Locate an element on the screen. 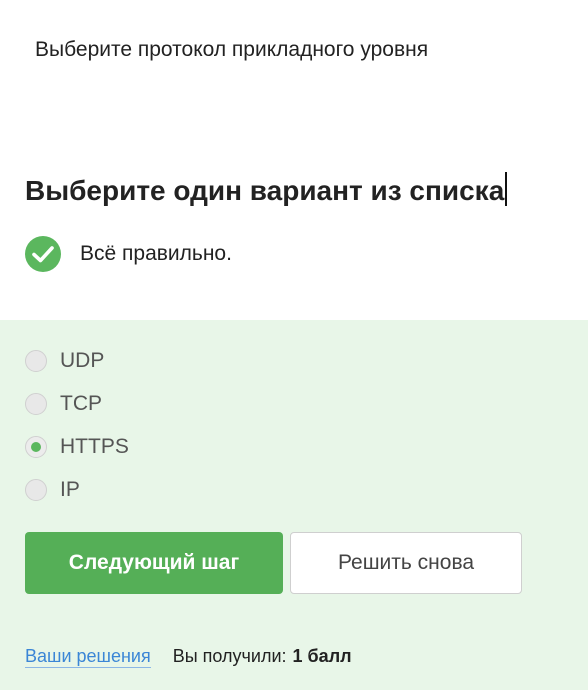 Image resolution: width=588 pixels, height=690 pixels. option-udp: UDP is located at coordinates (64, 361).